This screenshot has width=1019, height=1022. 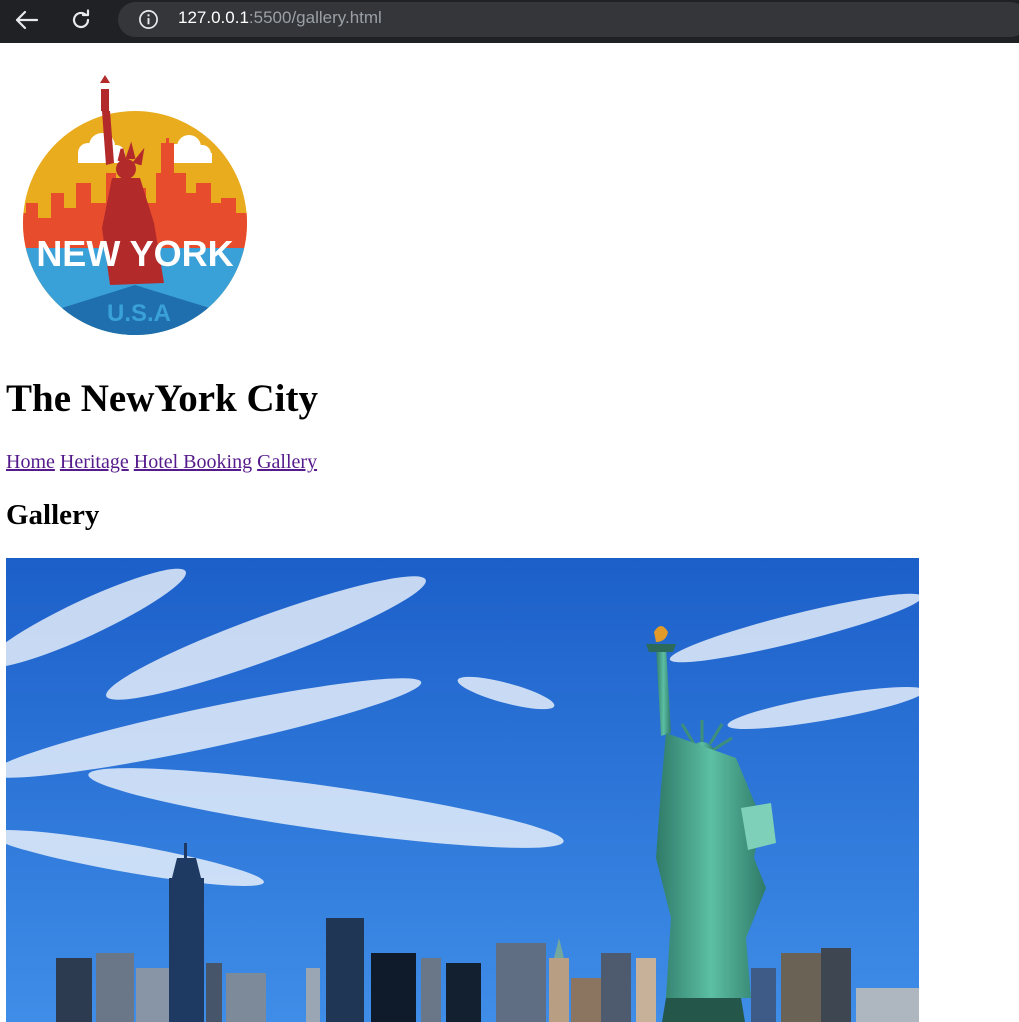 I want to click on url-text: 127.0.0.1:5500/gallery.html, so click(x=280, y=18).